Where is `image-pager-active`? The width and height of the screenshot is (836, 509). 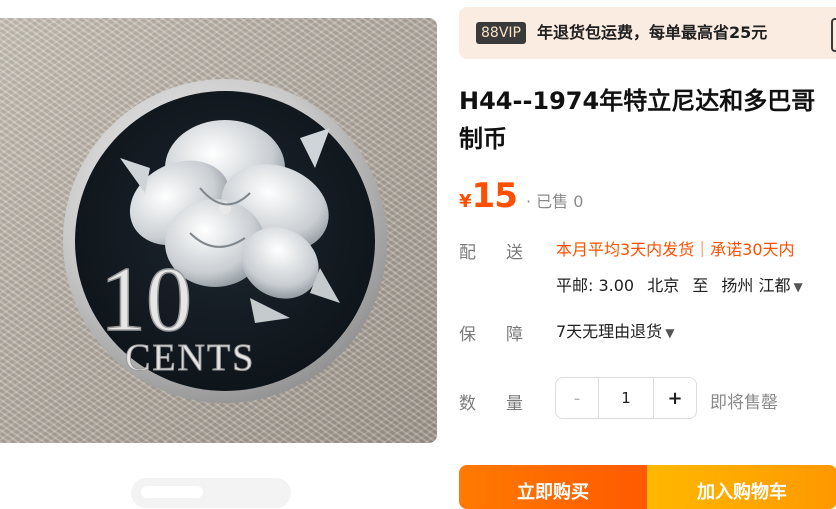 image-pager-active is located at coordinates (172, 492).